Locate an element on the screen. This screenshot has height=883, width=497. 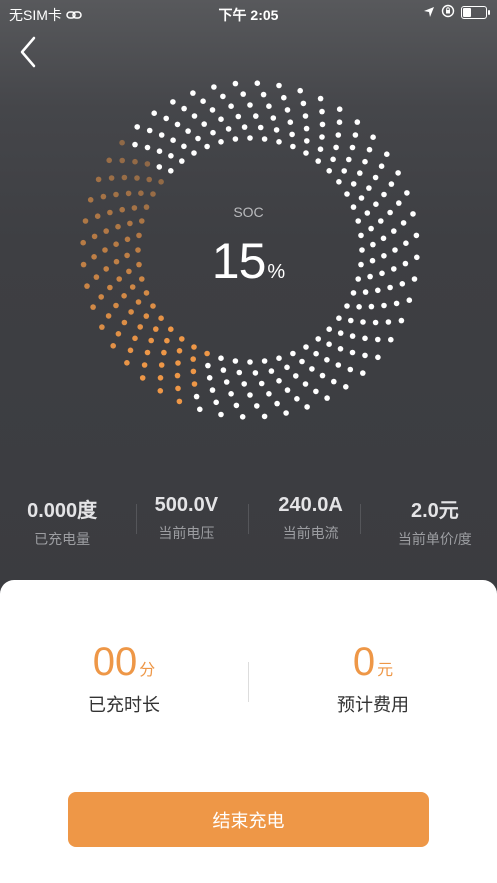
stat-price: 2.0元 当前单价/度 is located at coordinates (435, 521).